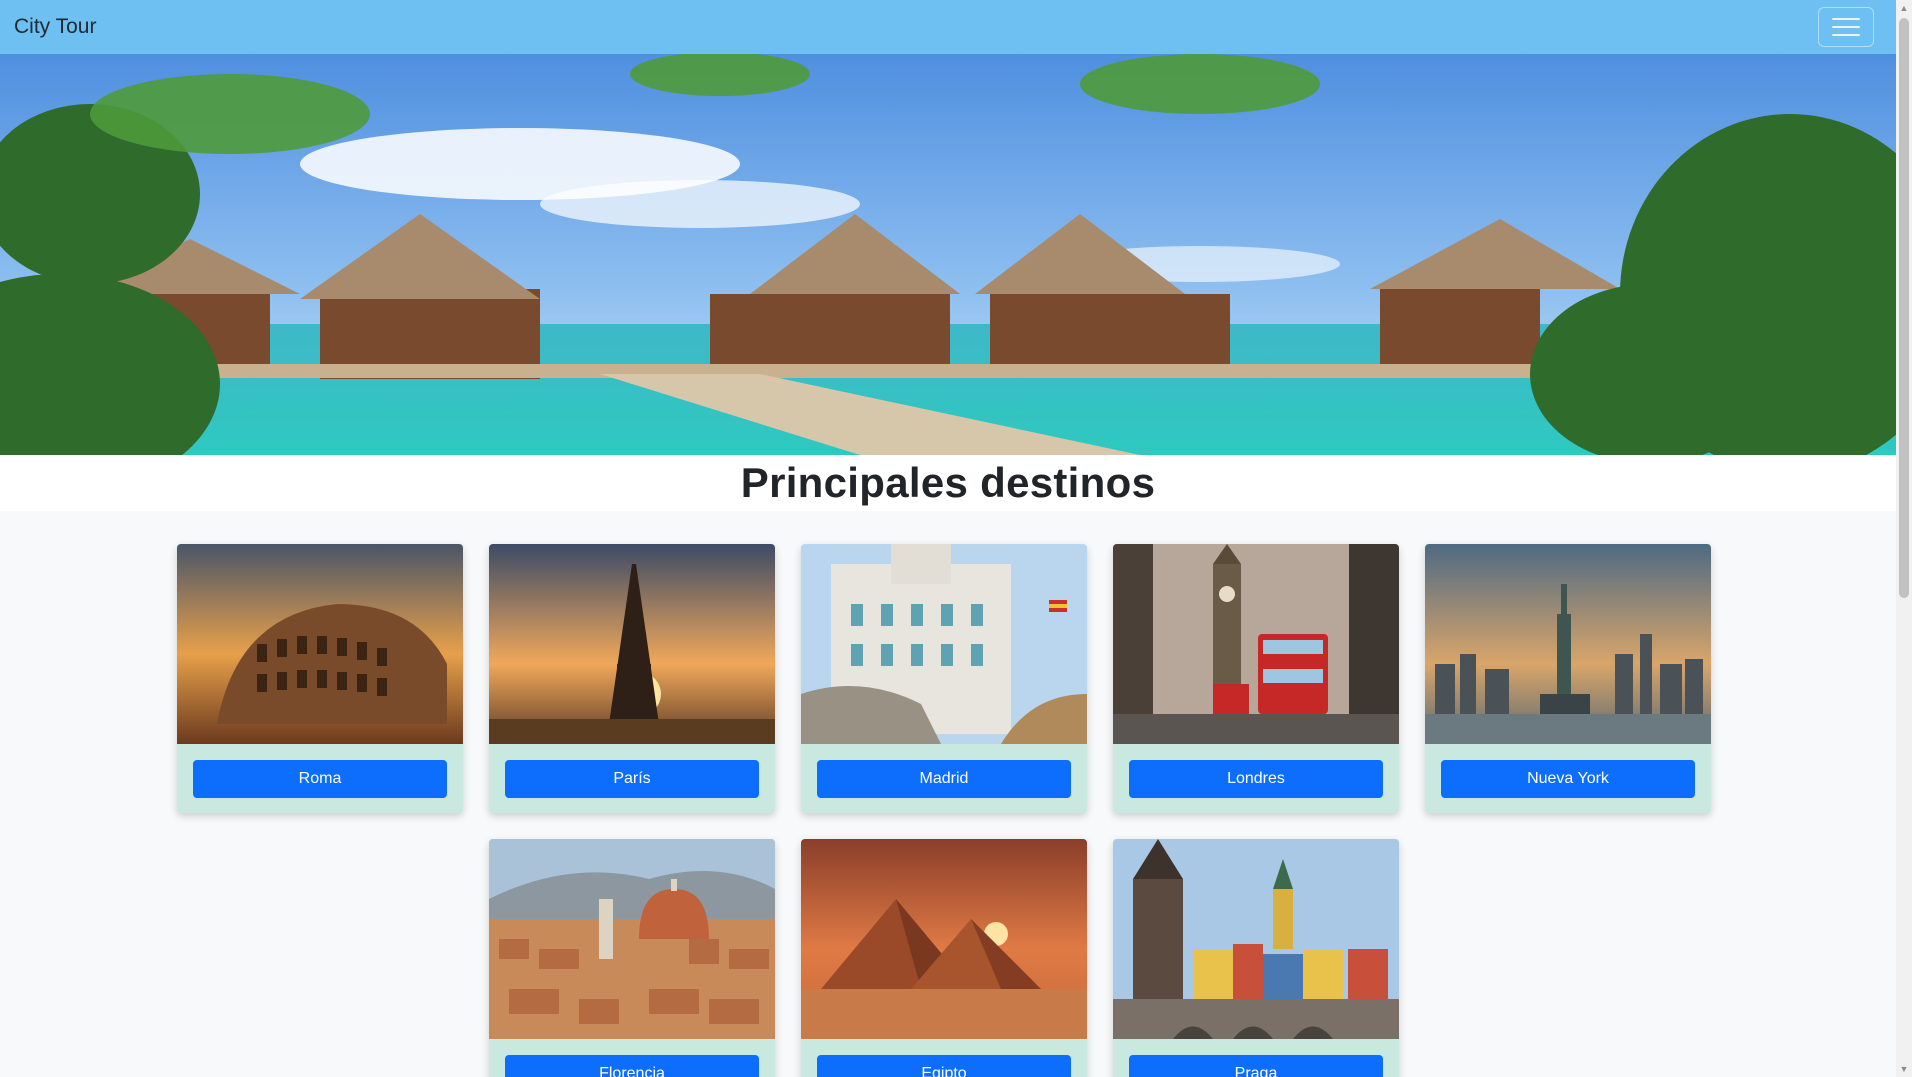  I want to click on card-praga: Praga, so click(1256, 958).